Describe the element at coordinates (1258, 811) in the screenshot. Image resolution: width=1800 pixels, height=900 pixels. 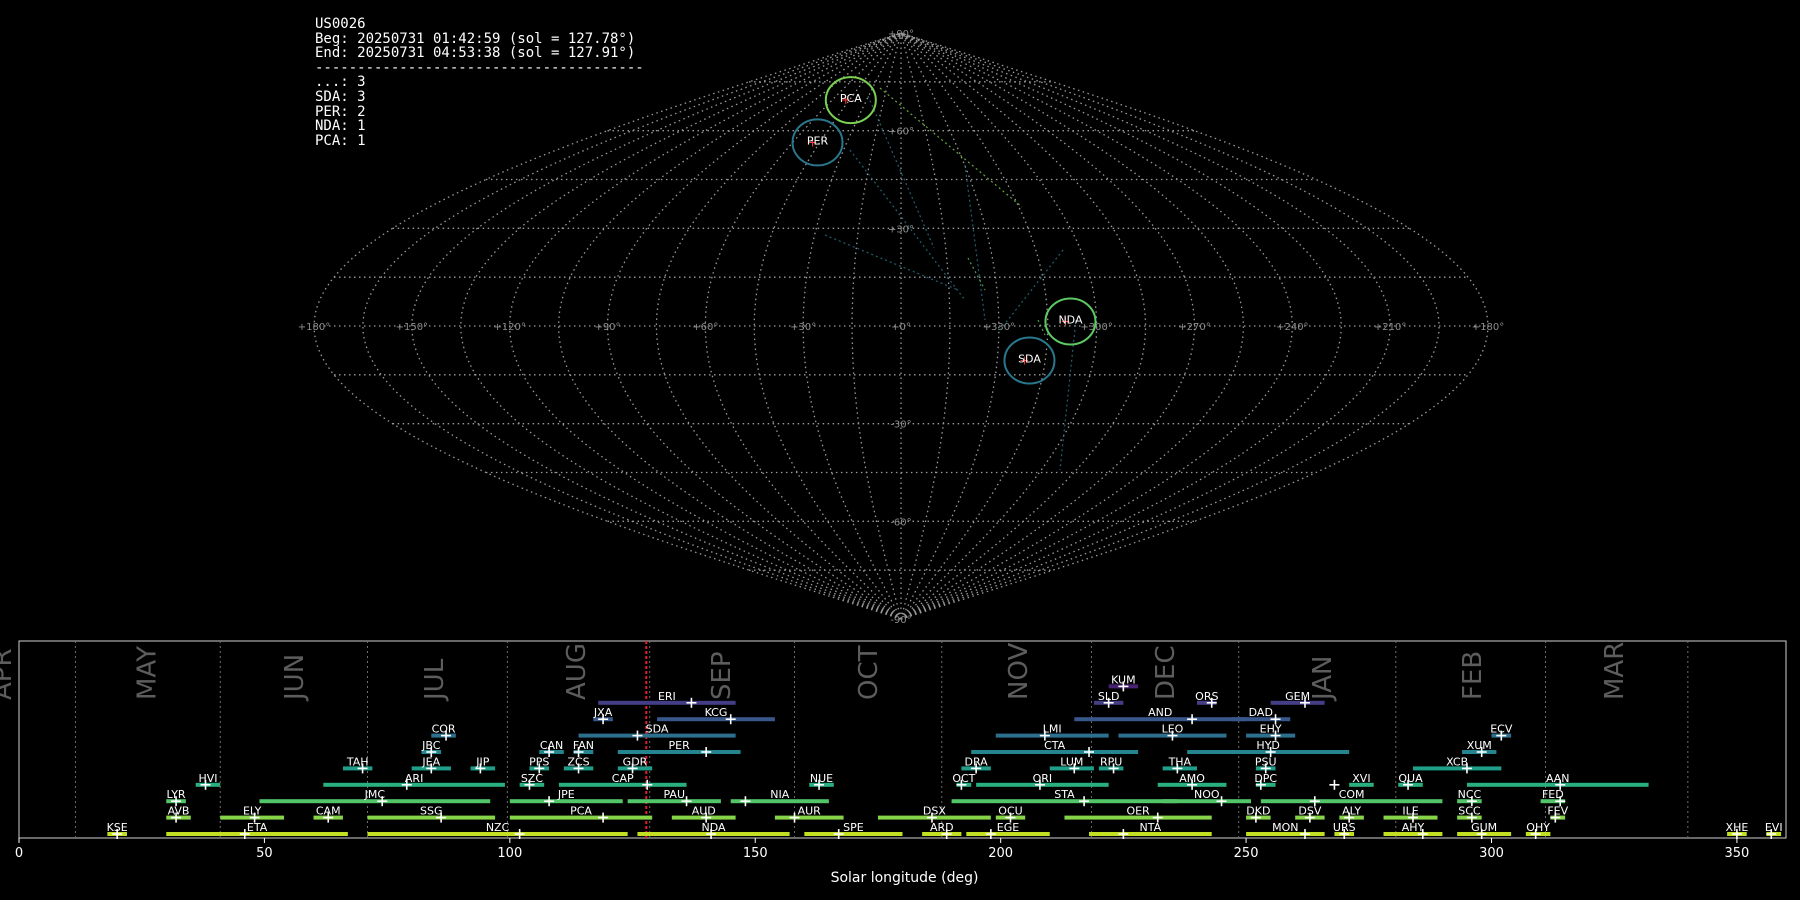
I see `shower-label: DKD` at that location.